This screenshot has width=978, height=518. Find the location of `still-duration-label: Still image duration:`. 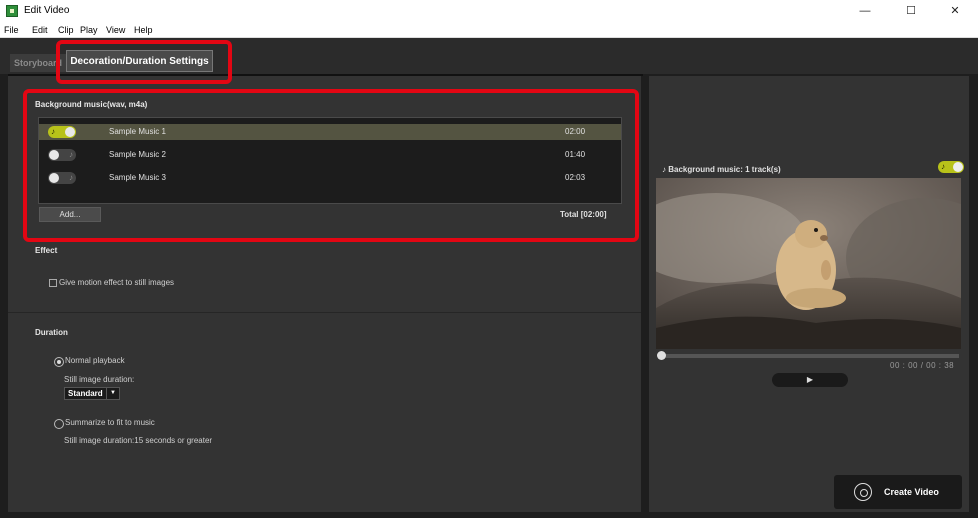

still-duration-label: Still image duration: is located at coordinates (99, 379).